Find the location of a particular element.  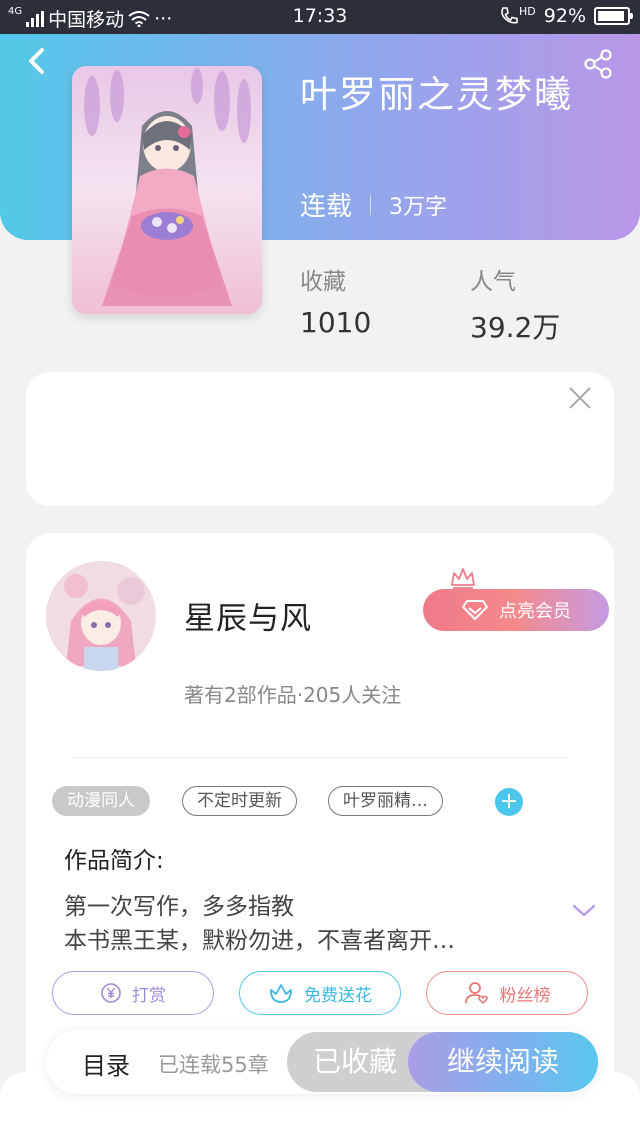

back-icon is located at coordinates (37, 61).